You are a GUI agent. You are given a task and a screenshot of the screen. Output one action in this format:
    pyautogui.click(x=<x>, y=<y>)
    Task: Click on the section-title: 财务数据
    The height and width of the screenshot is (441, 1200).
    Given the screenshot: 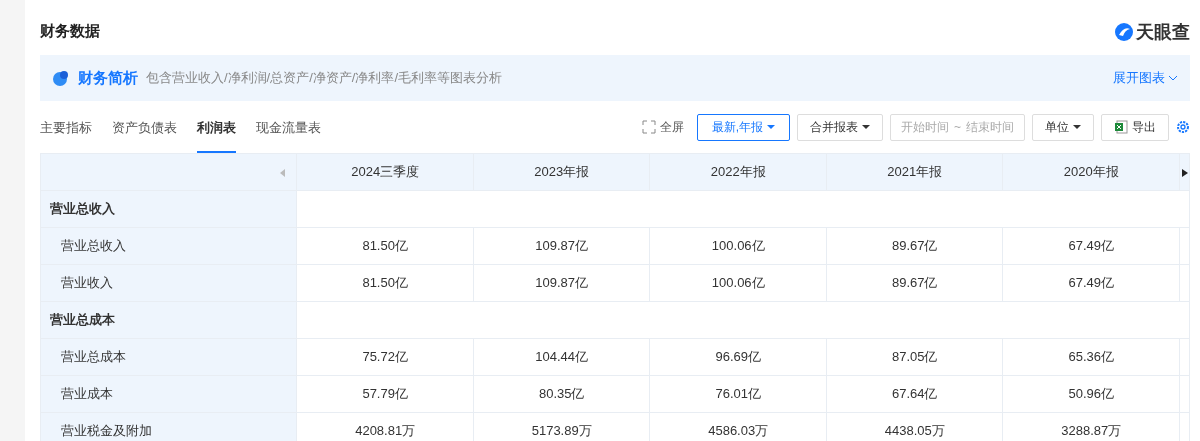 What is the action you would take?
    pyautogui.click(x=70, y=31)
    